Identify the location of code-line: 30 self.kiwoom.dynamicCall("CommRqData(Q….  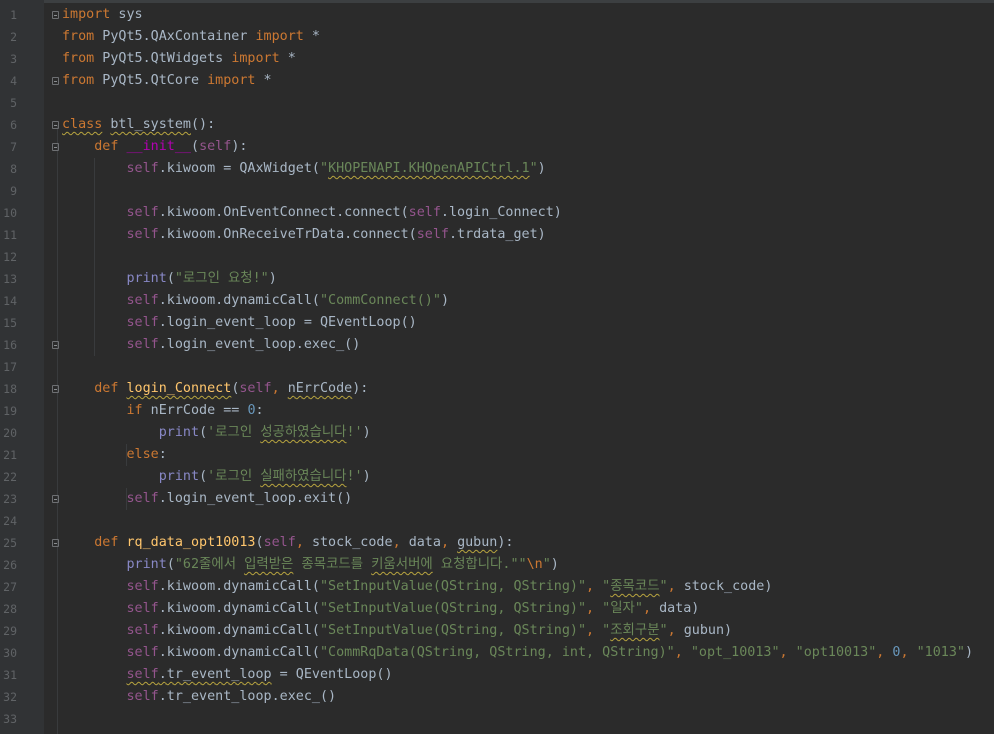
(497, 653).